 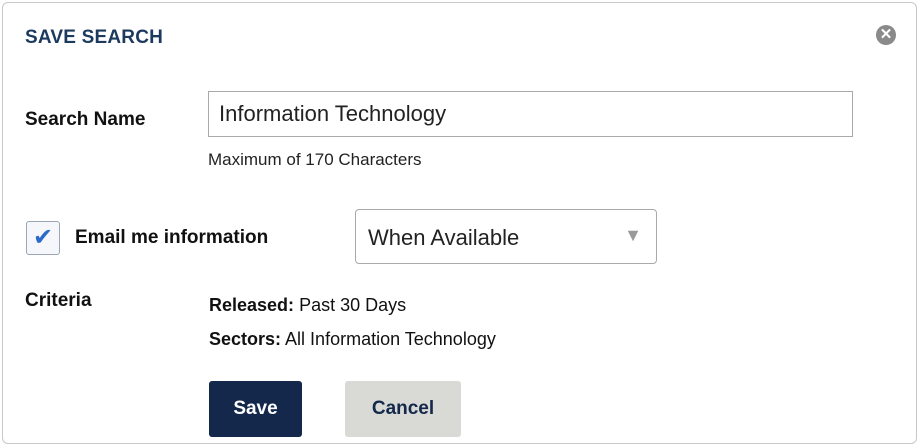 I want to click on email-checkbox: ✔, so click(x=43, y=238).